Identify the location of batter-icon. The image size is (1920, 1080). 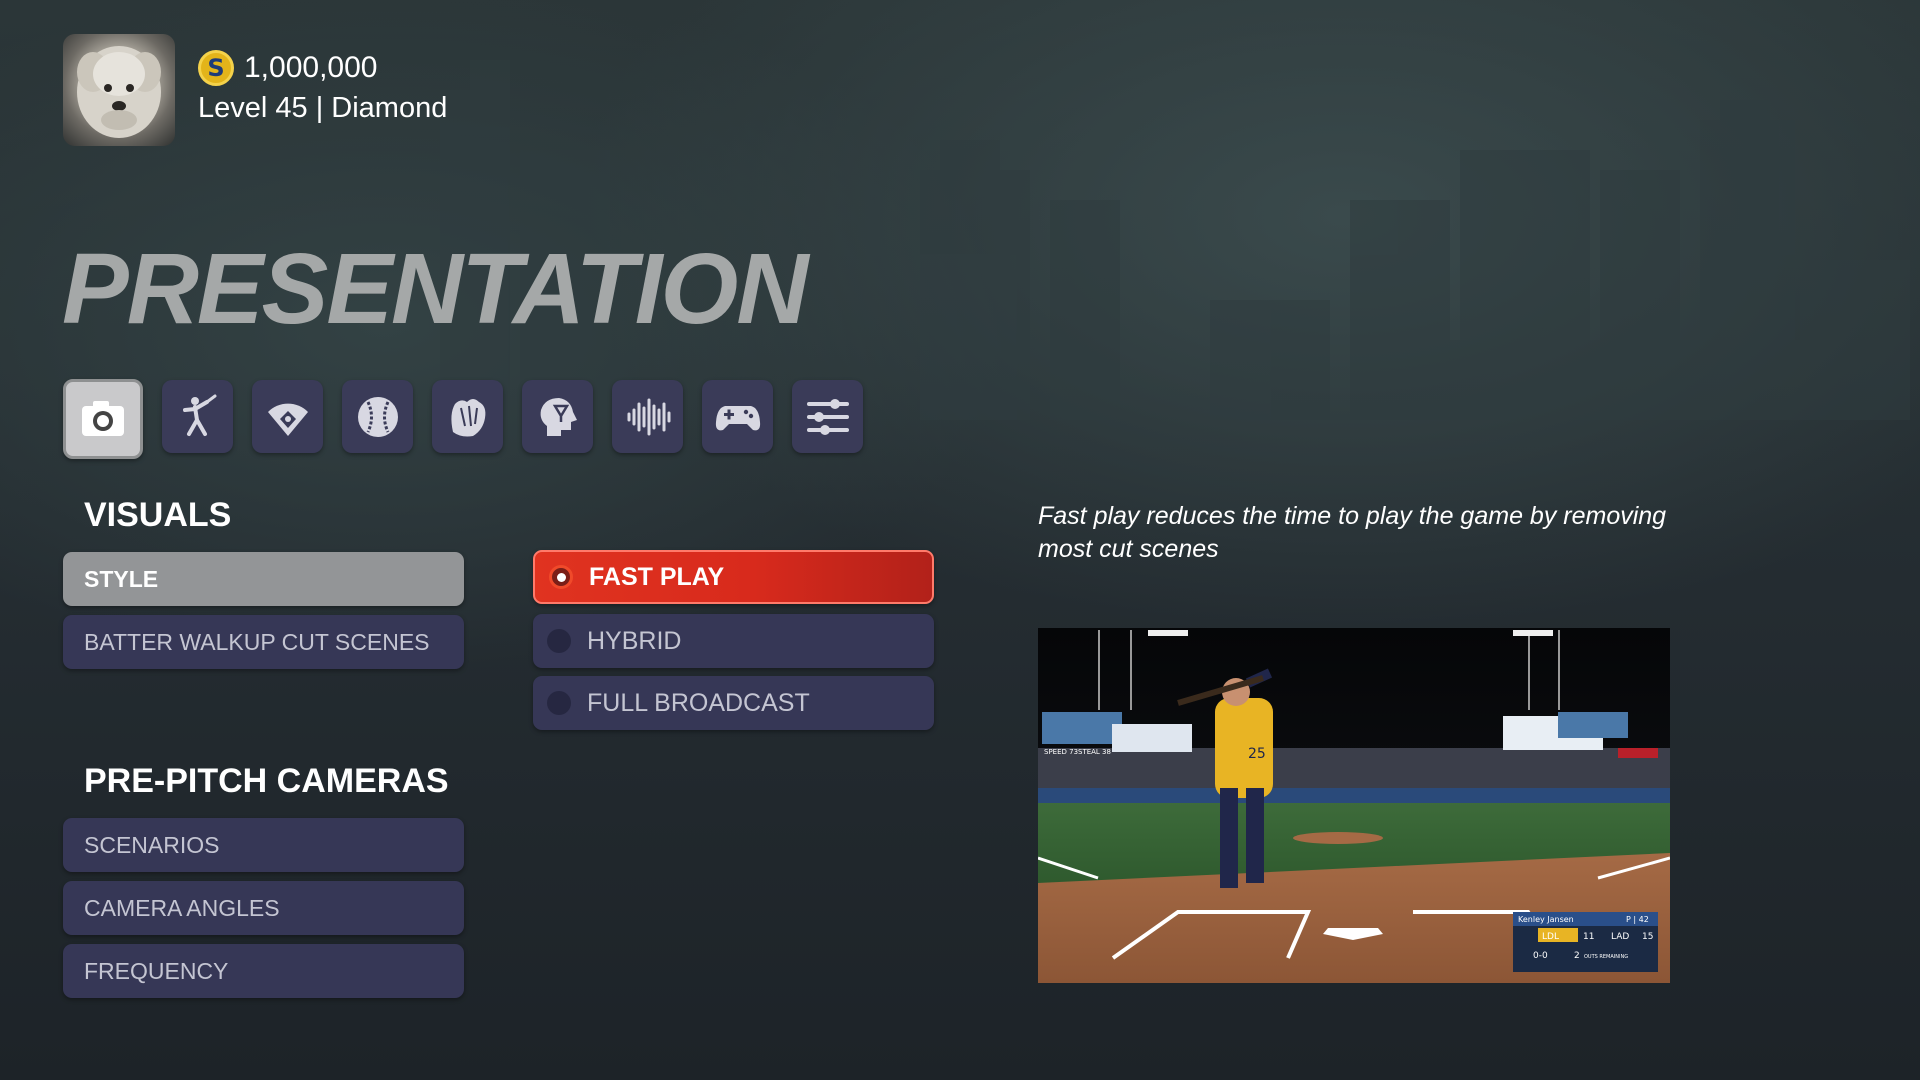
(199, 415).